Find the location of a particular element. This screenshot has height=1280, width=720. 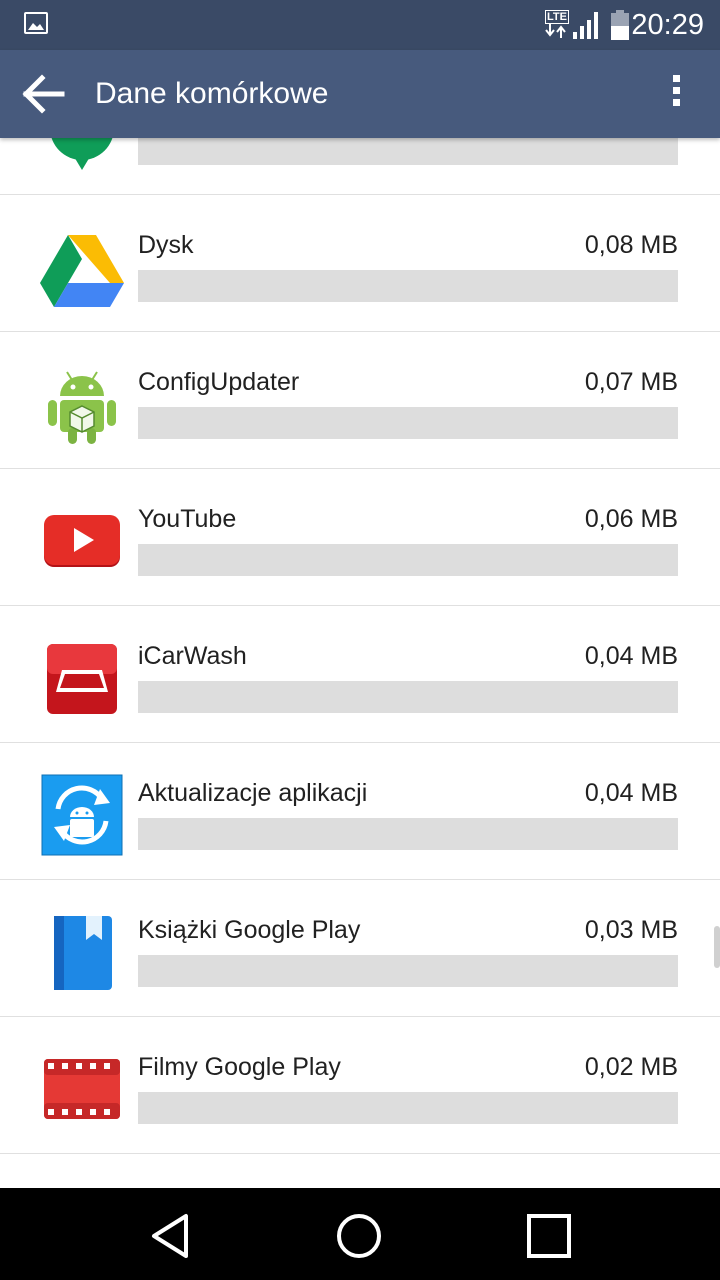

app-data-size: 0,03 MB is located at coordinates (631, 930).